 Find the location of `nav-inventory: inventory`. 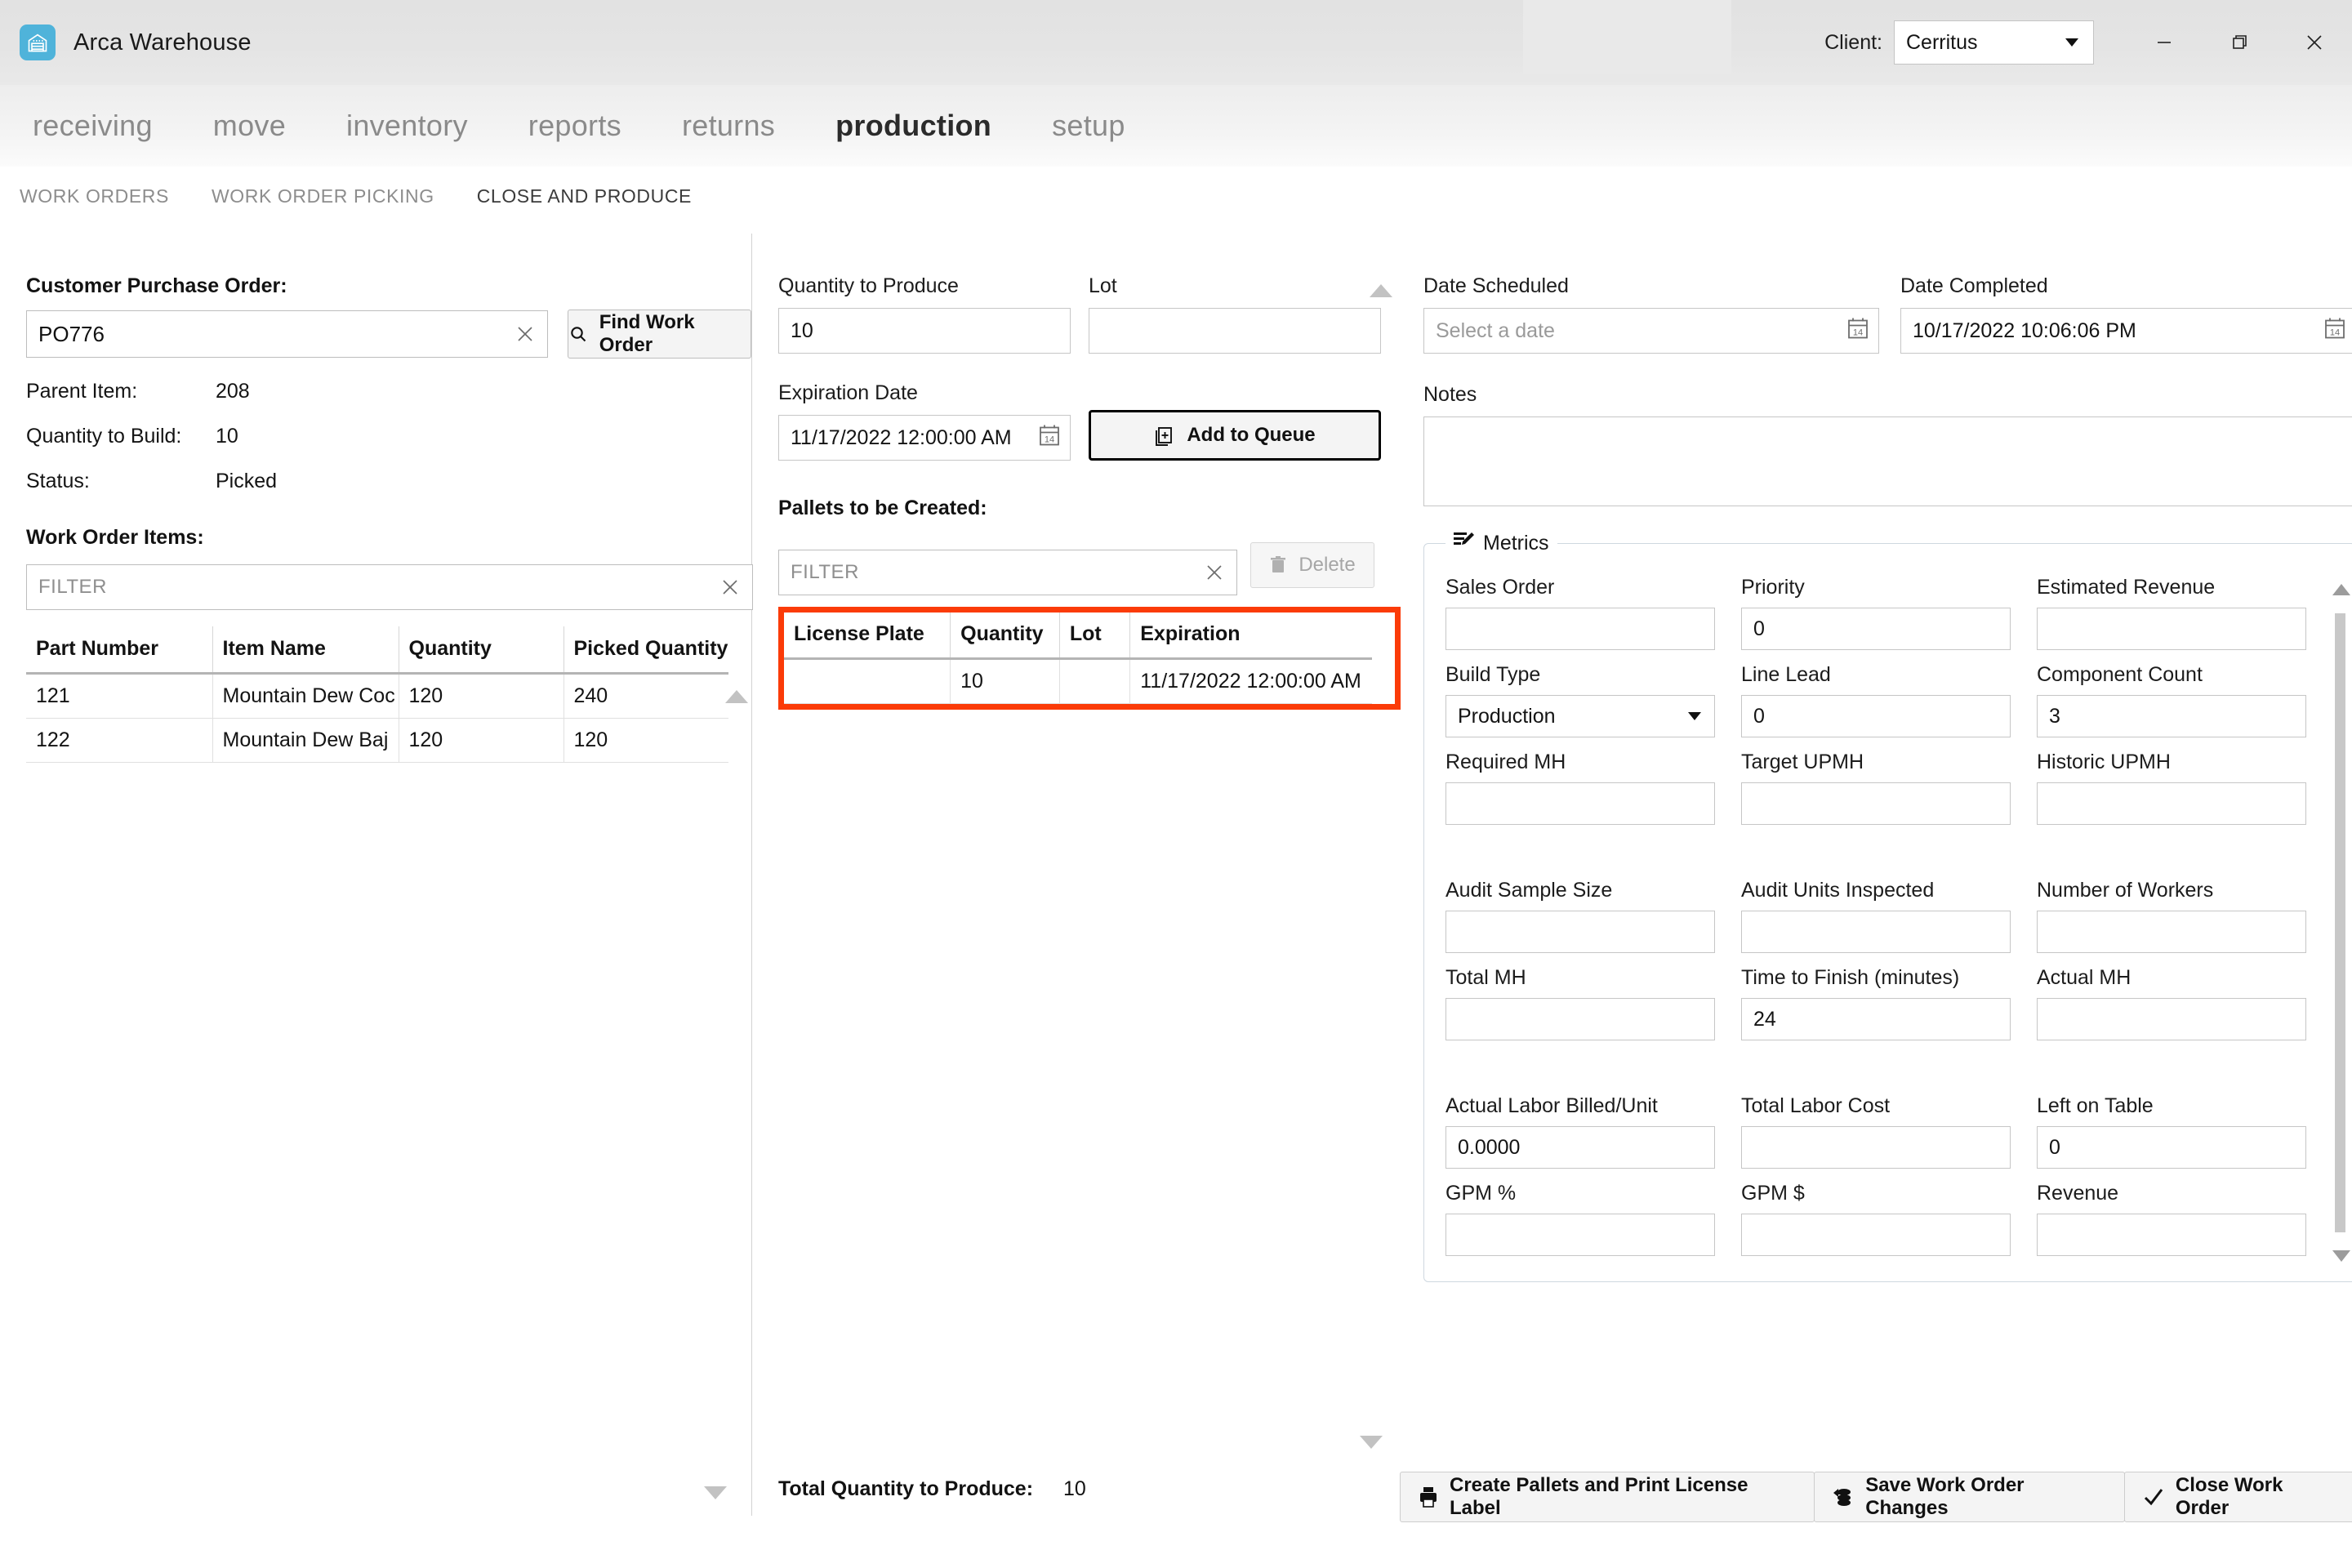

nav-inventory: inventory is located at coordinates (407, 126).